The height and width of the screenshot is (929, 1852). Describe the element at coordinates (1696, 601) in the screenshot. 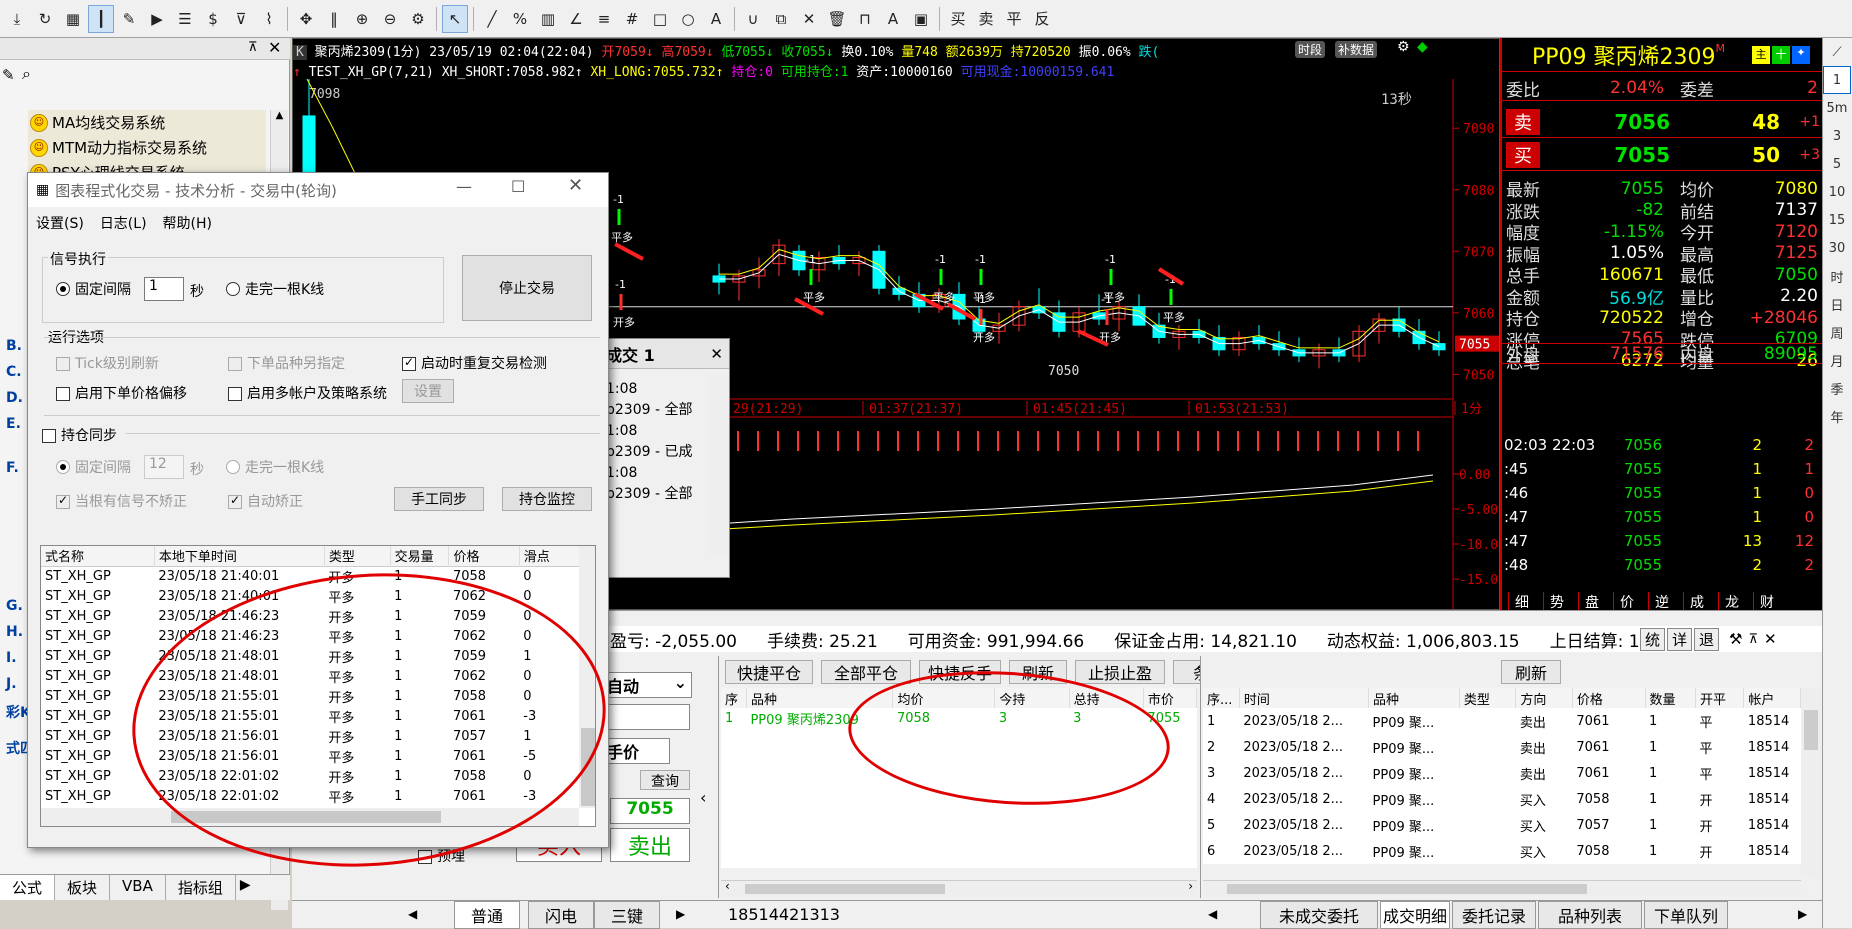

I see `quote-tab: 成` at that location.